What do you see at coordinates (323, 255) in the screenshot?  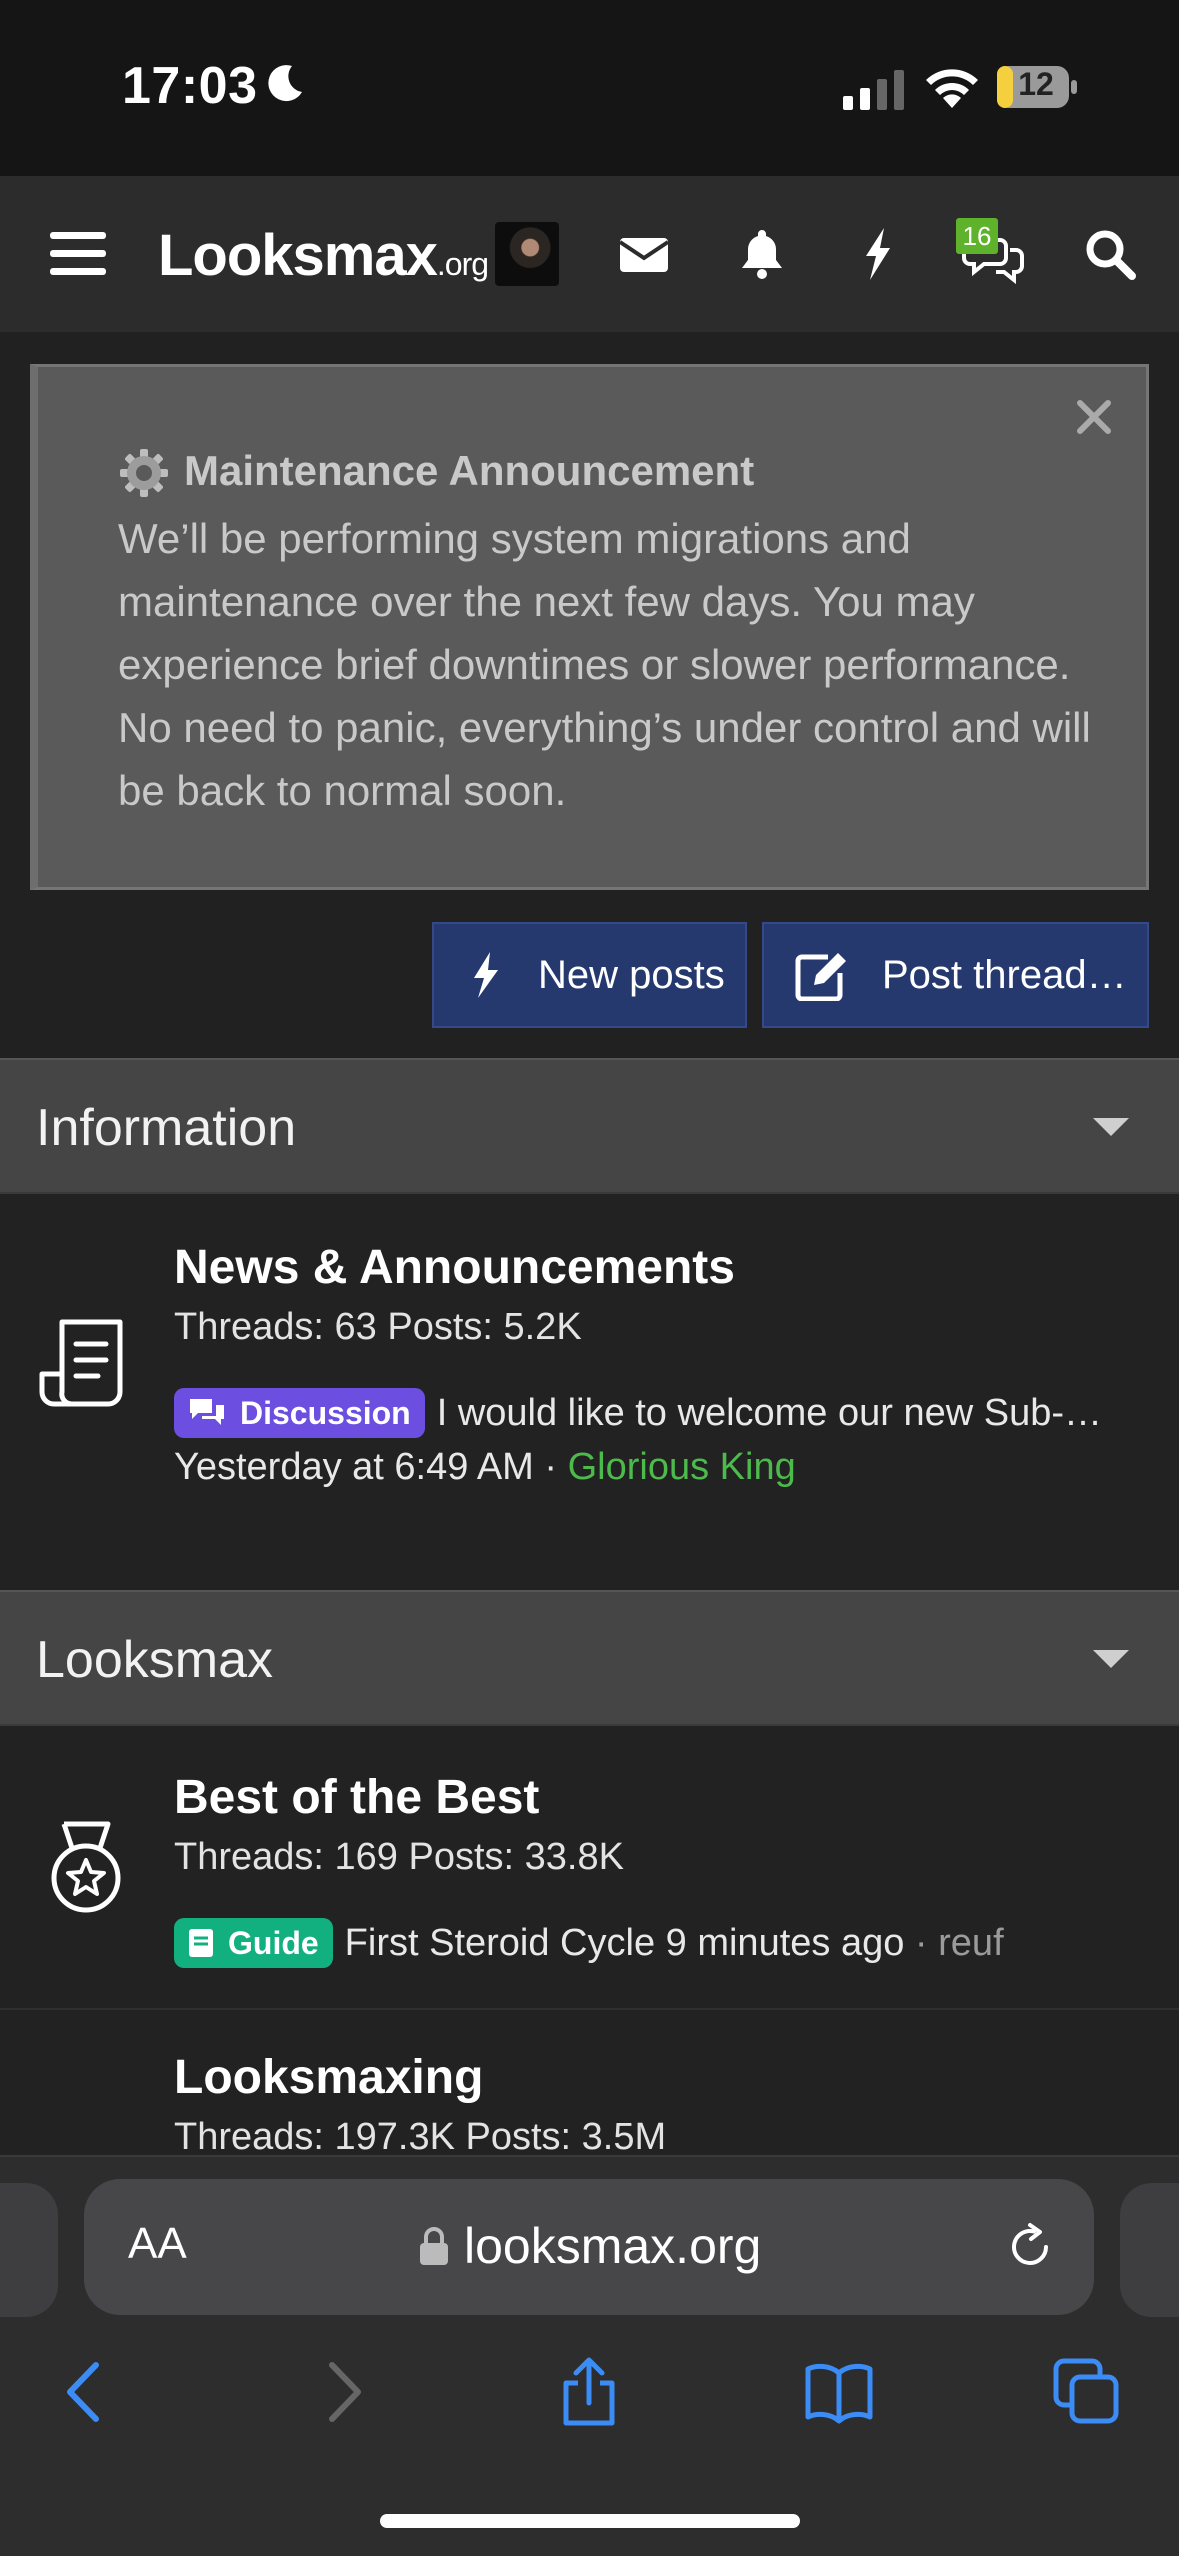 I see `site-logo: Looksmax.org` at bounding box center [323, 255].